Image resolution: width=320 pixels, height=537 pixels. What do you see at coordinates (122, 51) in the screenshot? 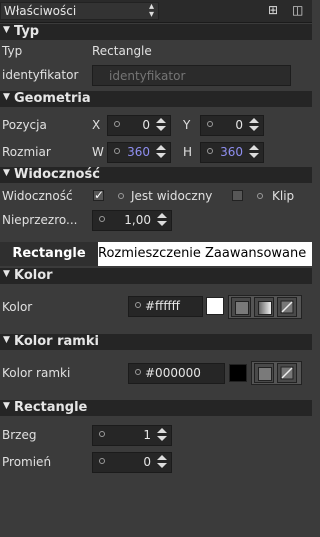
I see `type-value: Rectangle` at bounding box center [122, 51].